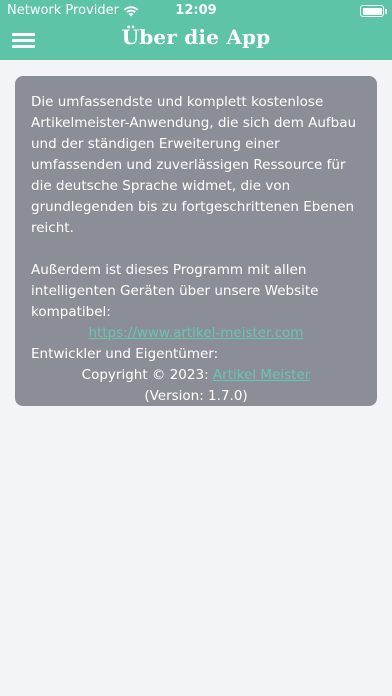  Describe the element at coordinates (373, 11) in the screenshot. I see `battery-icon` at that location.